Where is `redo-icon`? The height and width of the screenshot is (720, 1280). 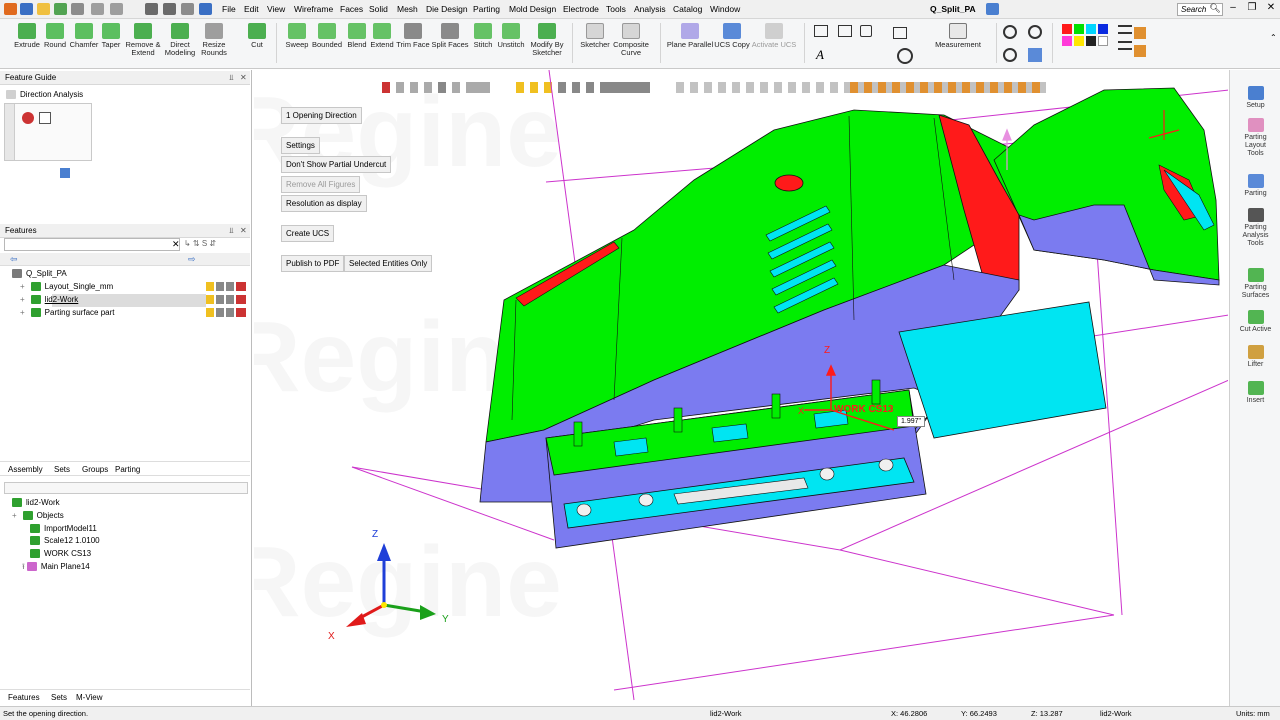
redo-icon is located at coordinates (169, 9).